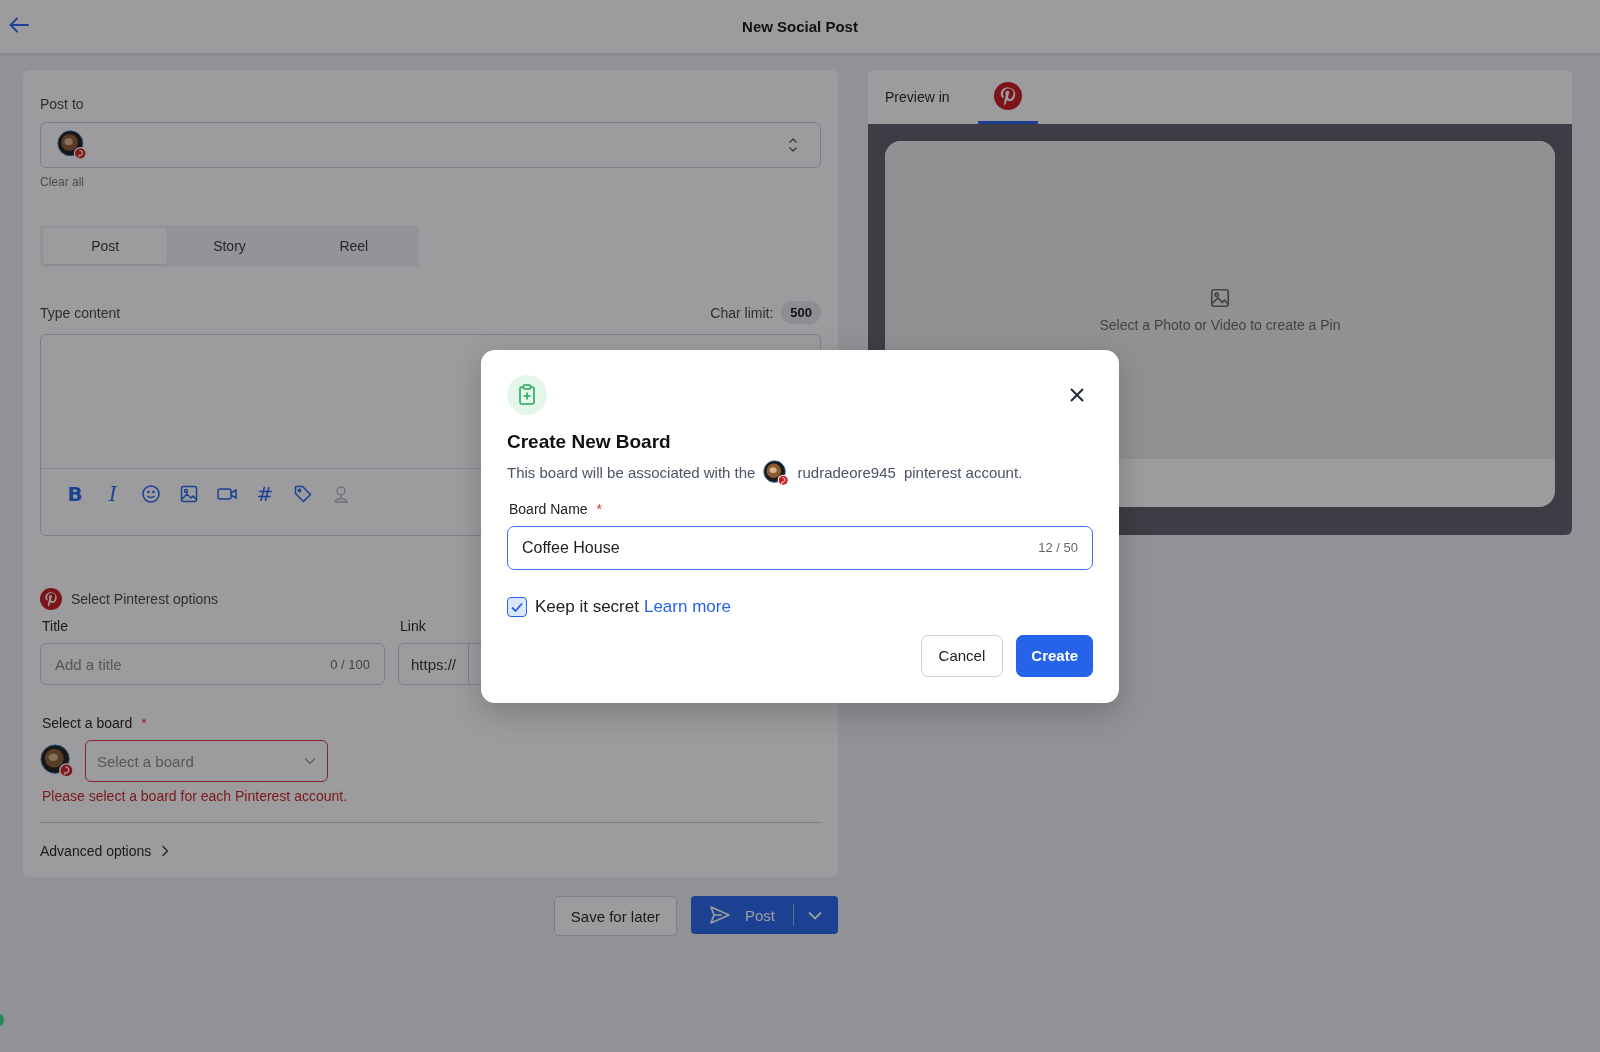 Image resolution: width=1600 pixels, height=1052 pixels. I want to click on cancel-button: Cancel, so click(962, 655).